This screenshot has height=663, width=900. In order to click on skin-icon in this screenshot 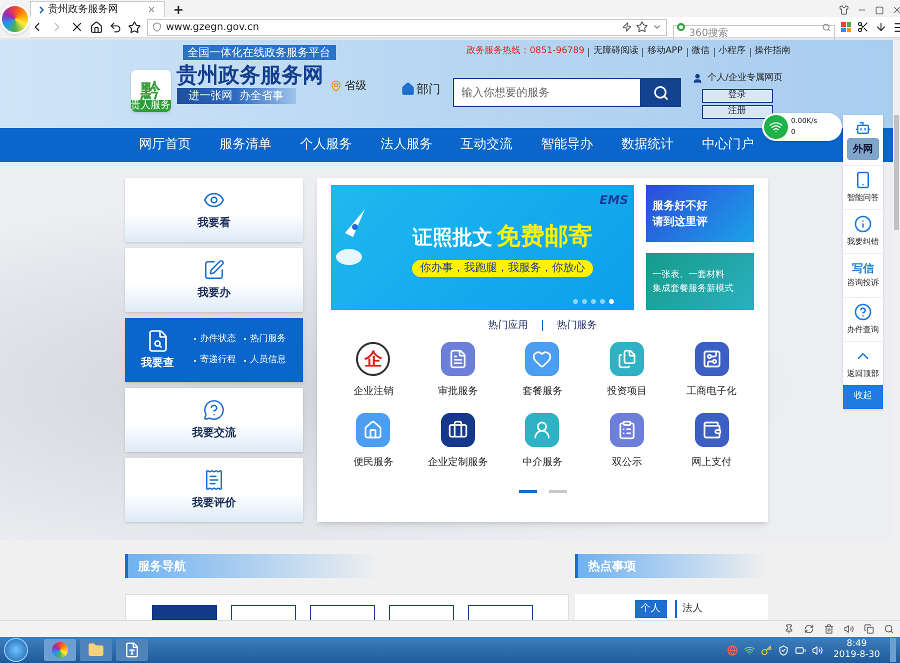, I will do `click(844, 10)`.